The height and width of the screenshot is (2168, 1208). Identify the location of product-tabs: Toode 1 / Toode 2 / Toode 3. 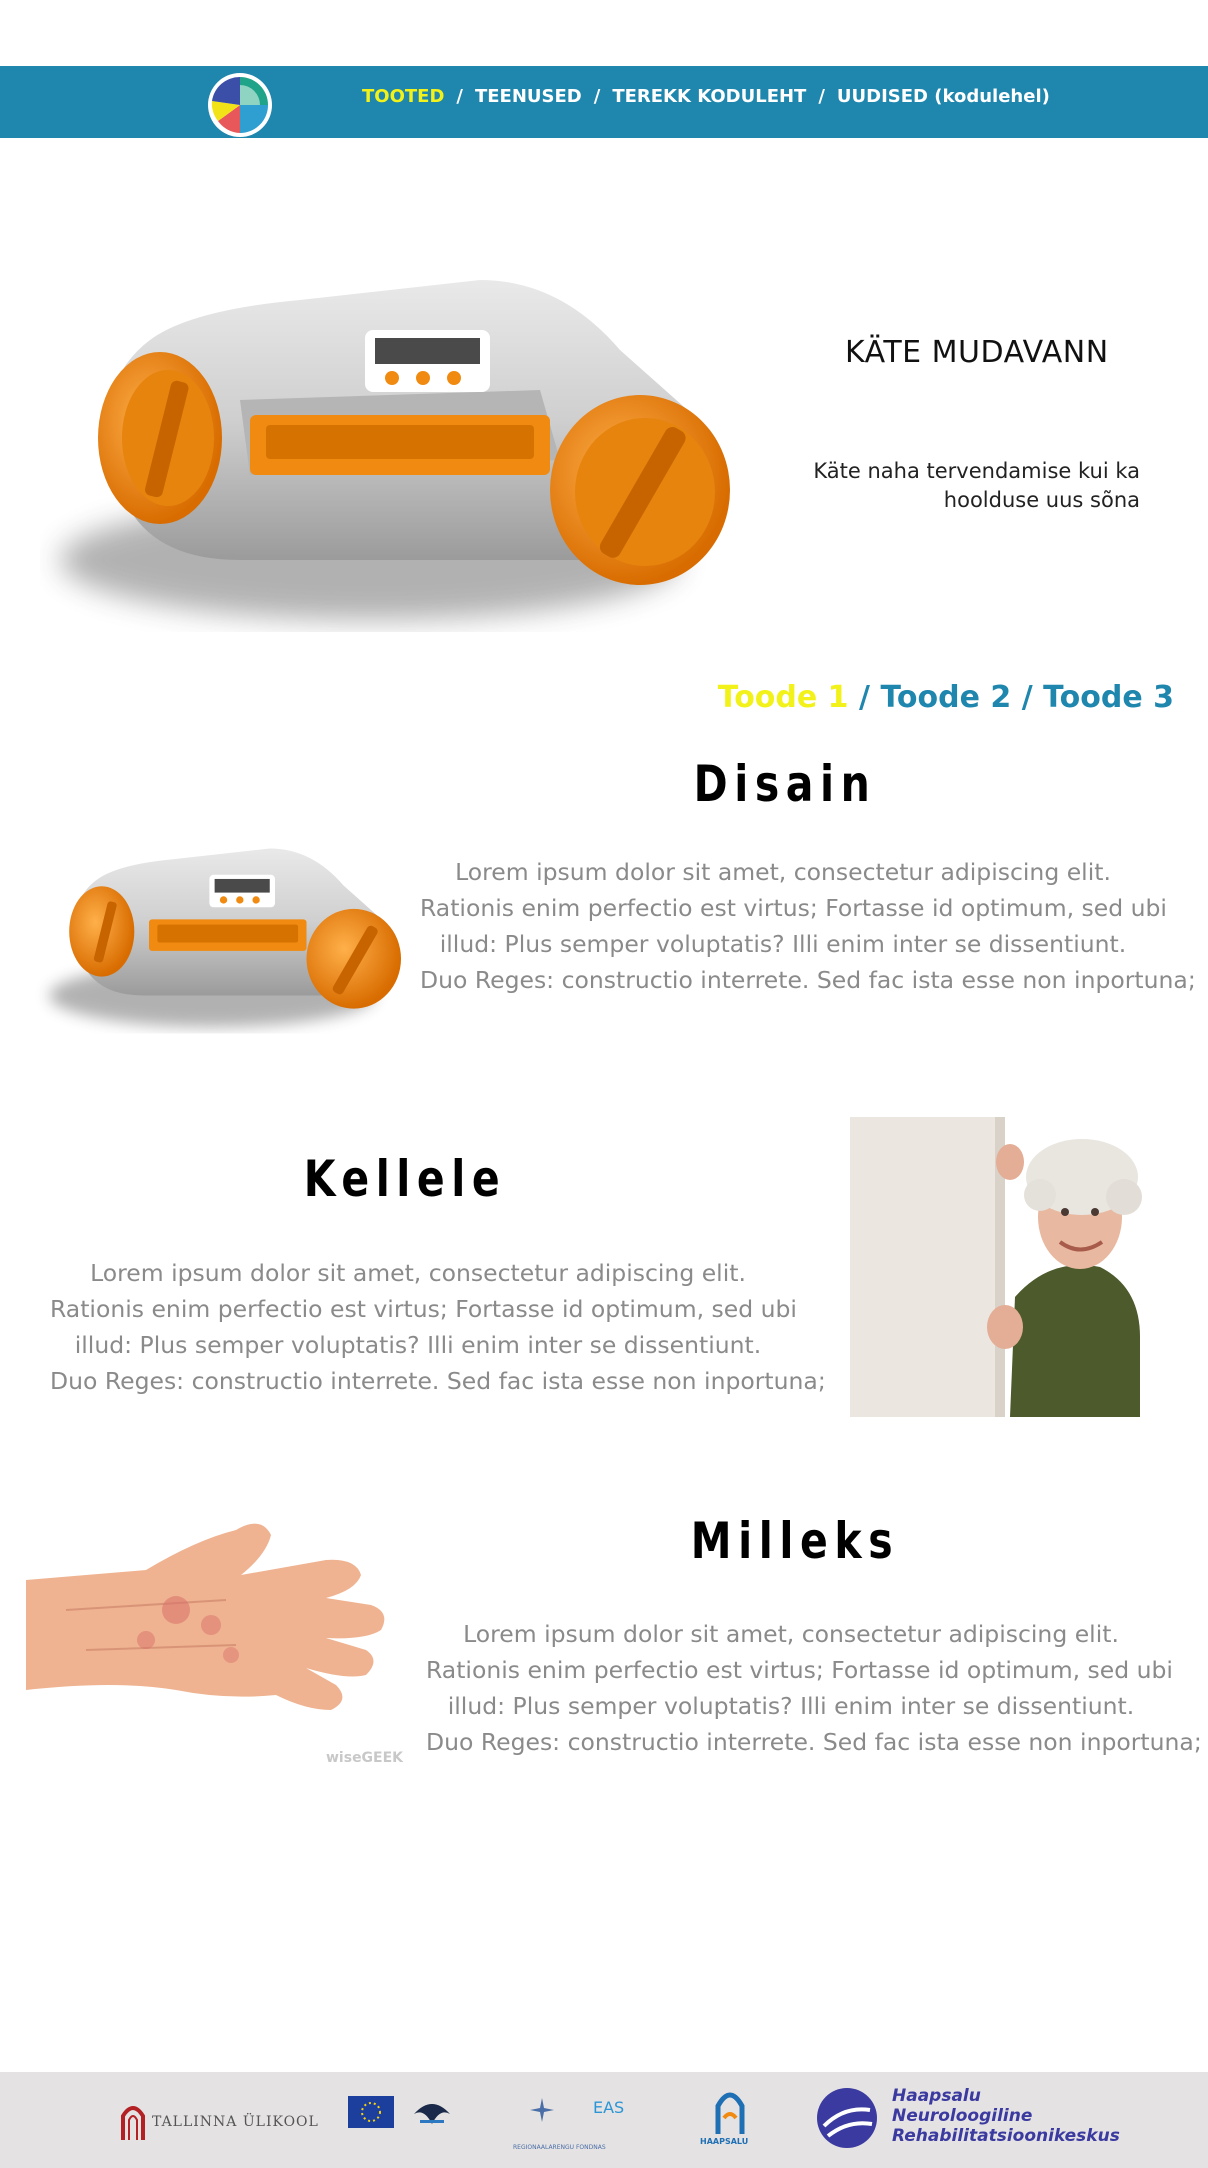
(946, 697).